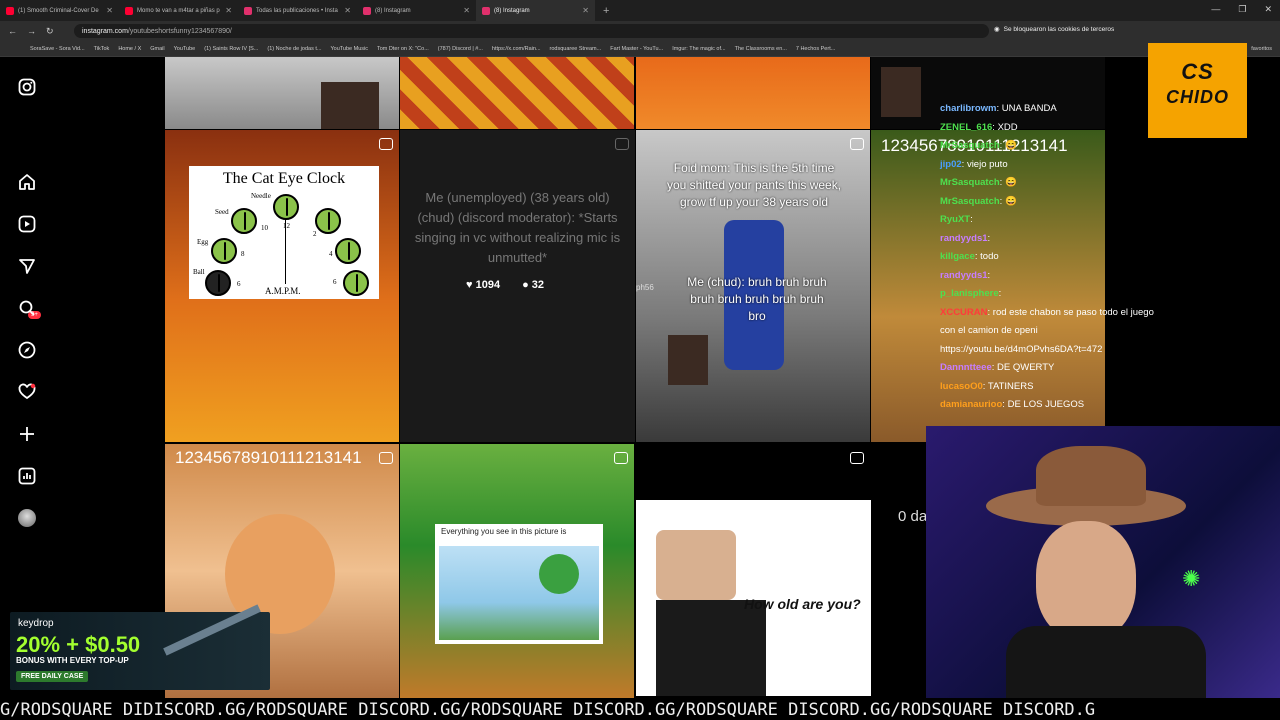 The height and width of the screenshot is (720, 1280). Describe the element at coordinates (59, 10) in the screenshot. I see `browser-tab: (1) Smooth Criminal-Cover De ✕` at that location.